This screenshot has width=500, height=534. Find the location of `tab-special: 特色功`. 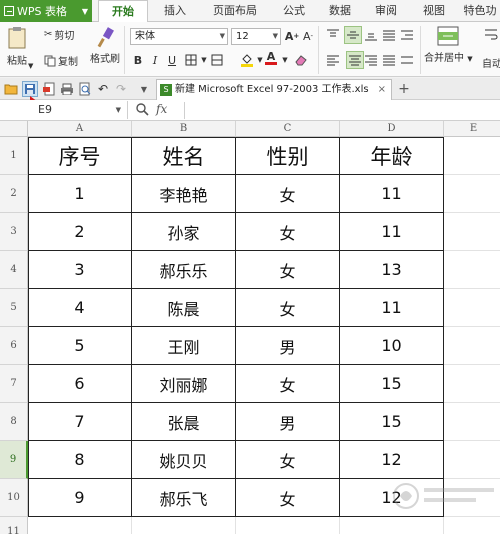

tab-special: 特色功 is located at coordinates (480, 11).